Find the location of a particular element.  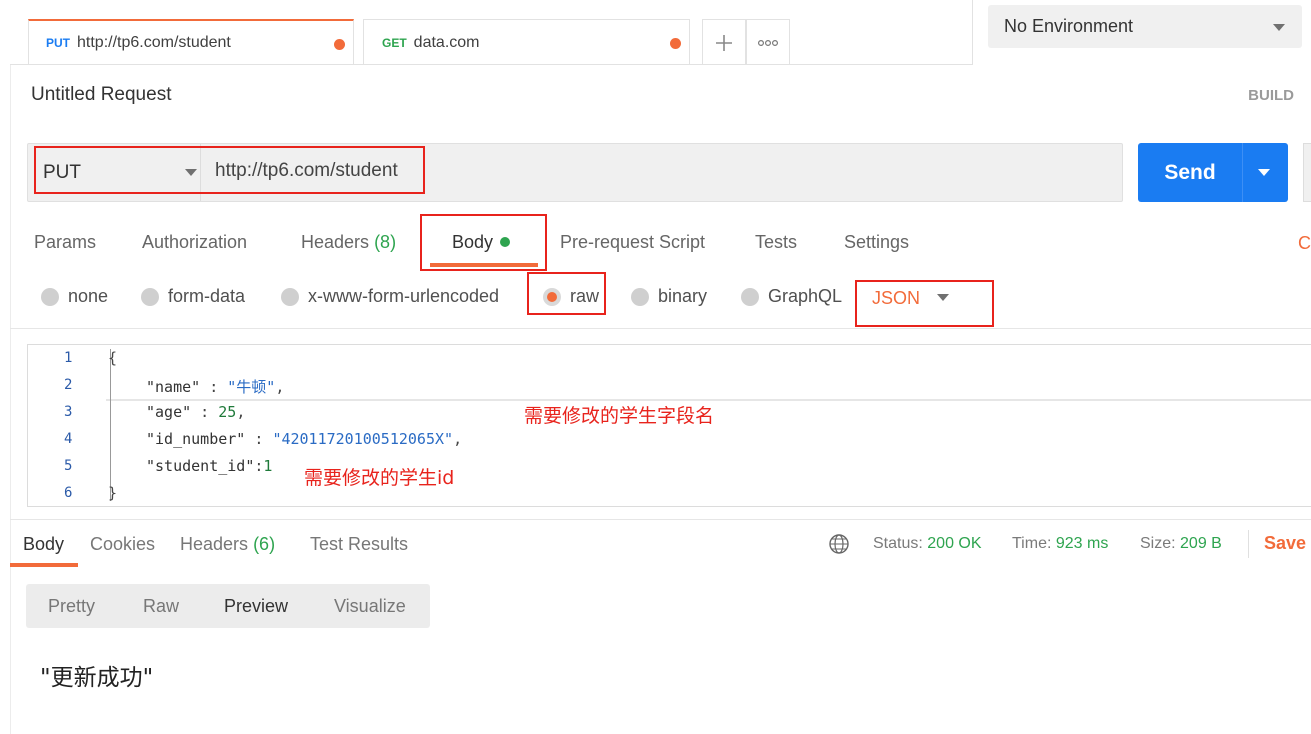

json-value: 25 is located at coordinates (227, 412).